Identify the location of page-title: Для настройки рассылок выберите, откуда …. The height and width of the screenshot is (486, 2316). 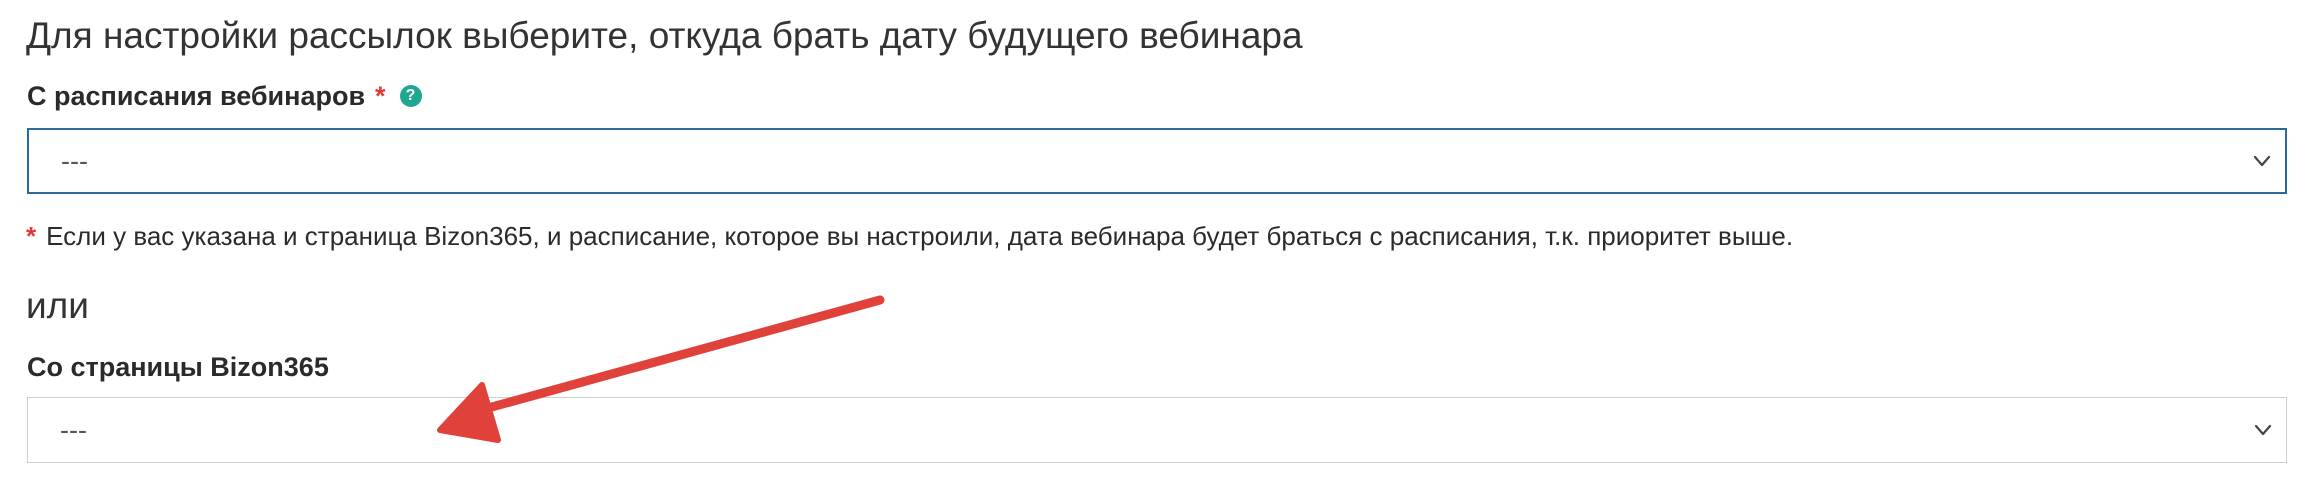
(664, 35).